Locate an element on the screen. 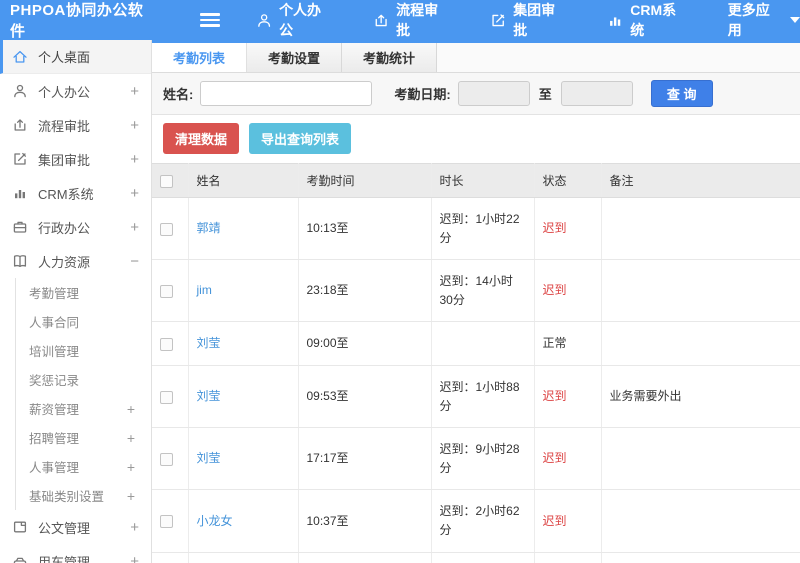 The width and height of the screenshot is (800, 563). sidebar-subitem-recruit-mgmt: 招聘管理 + is located at coordinates (83, 437).